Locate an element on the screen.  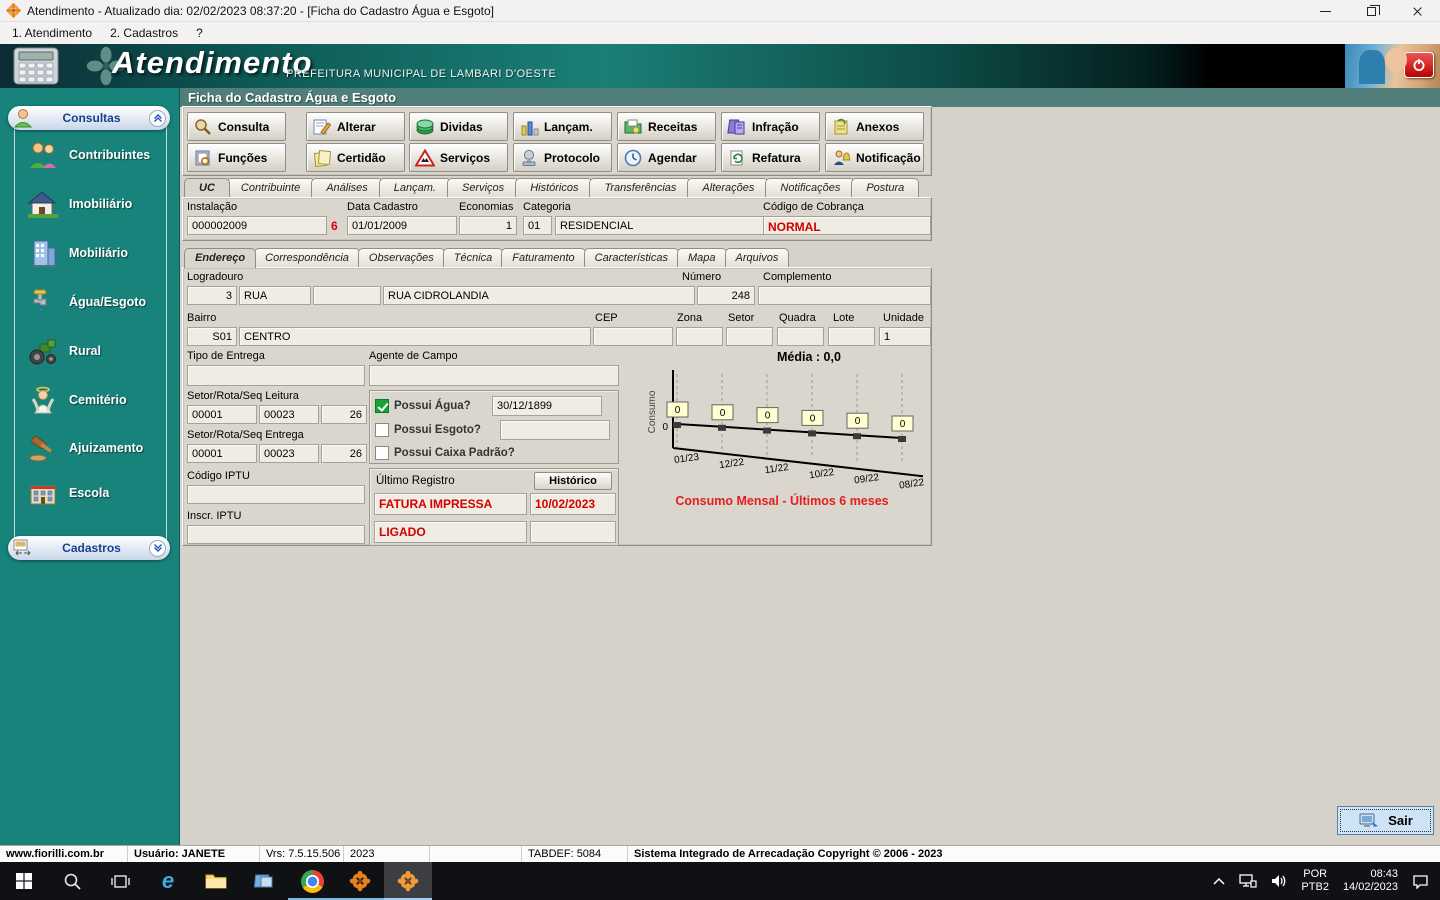
toolbar-button-consulta: Consulta is located at coordinates (236, 126).